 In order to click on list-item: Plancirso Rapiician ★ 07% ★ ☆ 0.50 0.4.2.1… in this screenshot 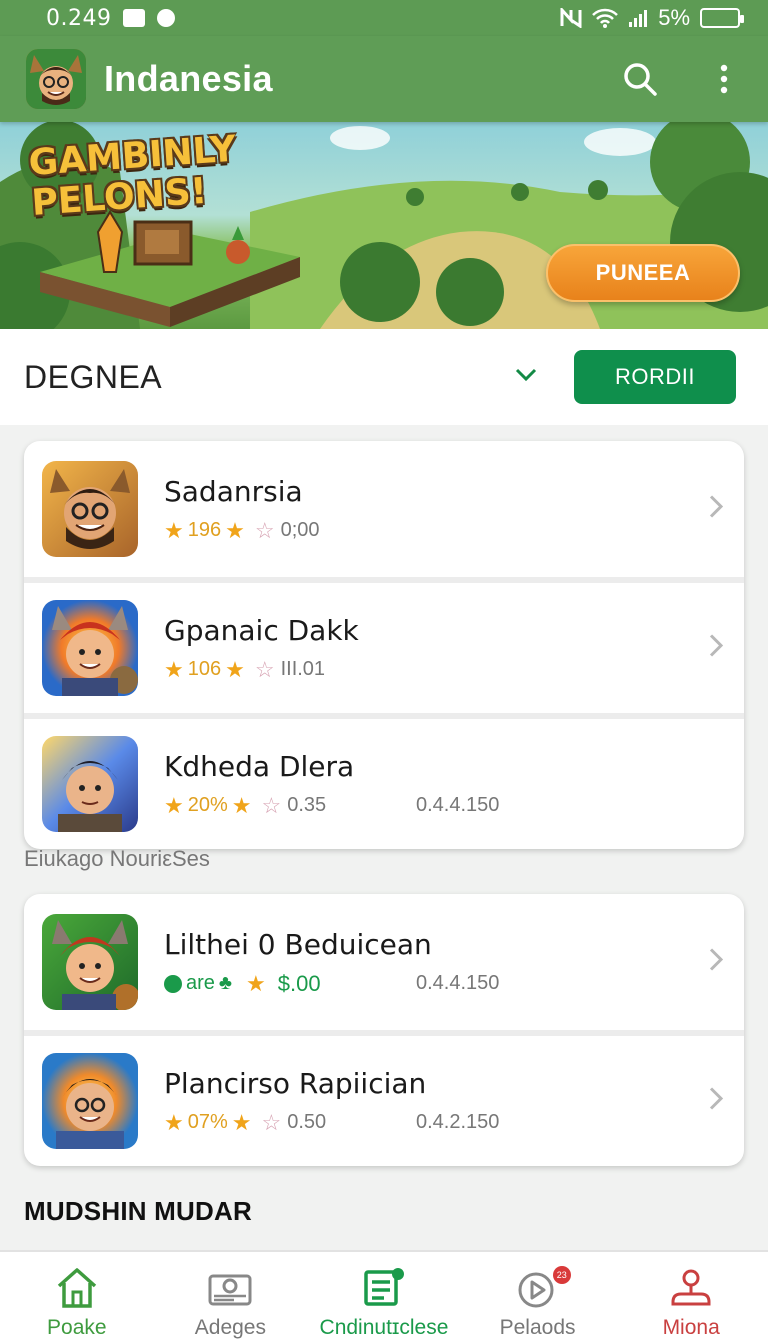, I will do `click(384, 1098)`.